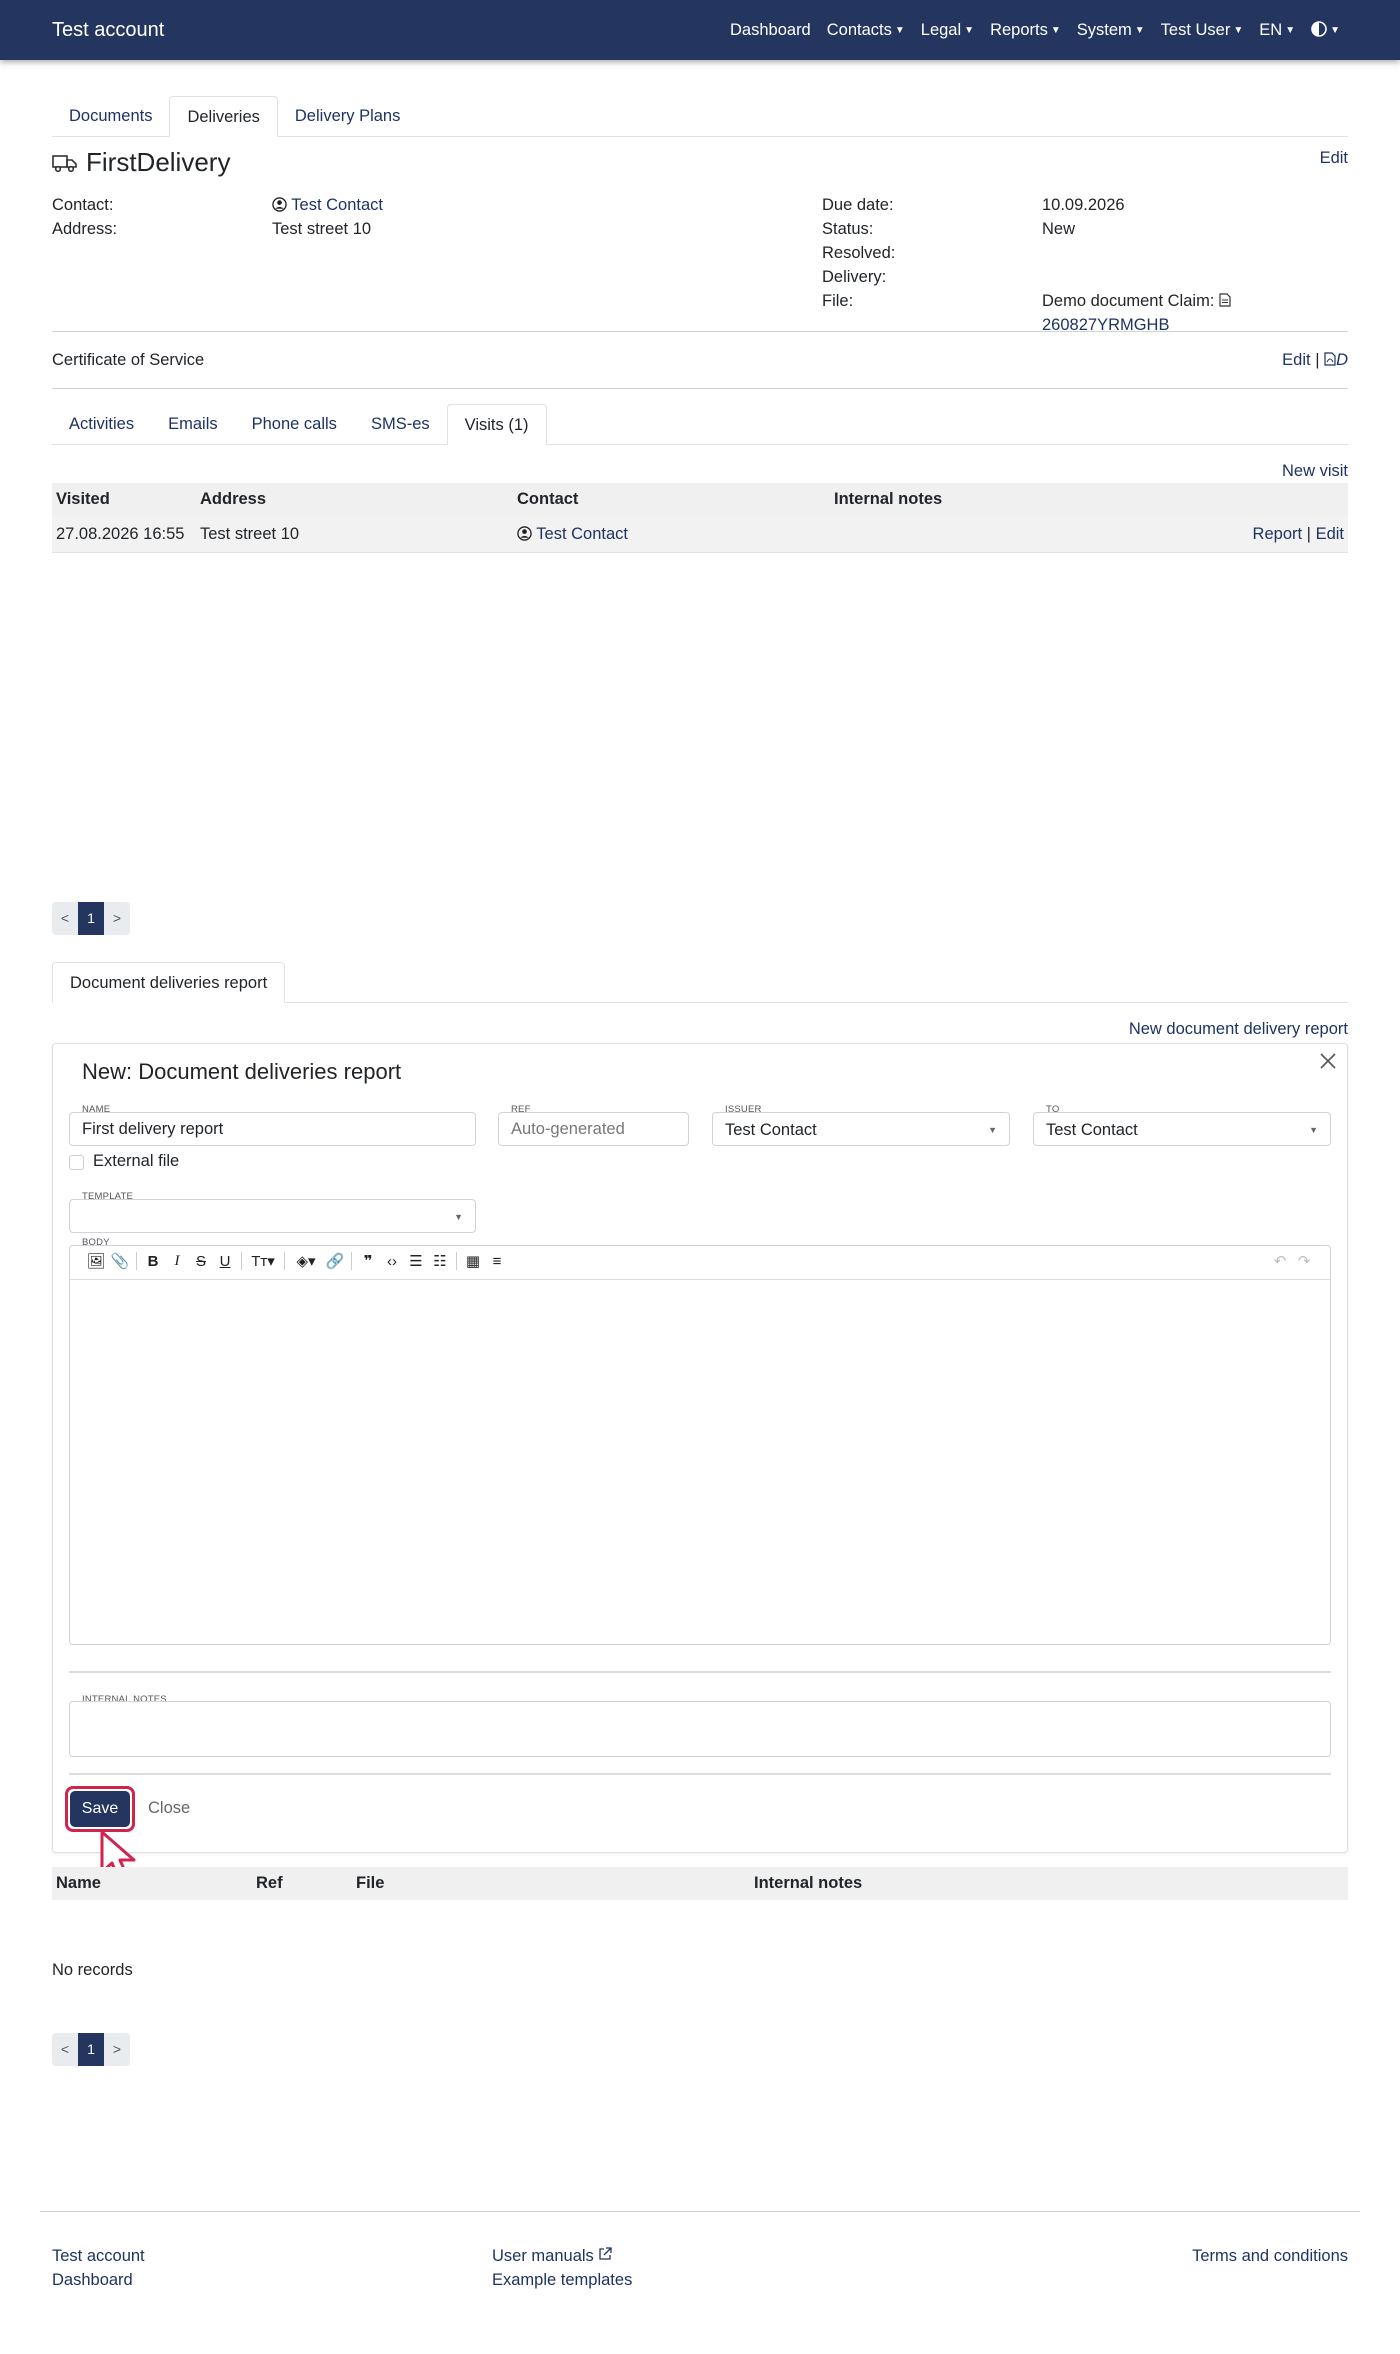 The image size is (1400, 2354). Describe the element at coordinates (848, 229) in the screenshot. I see `status-label: Status:` at that location.